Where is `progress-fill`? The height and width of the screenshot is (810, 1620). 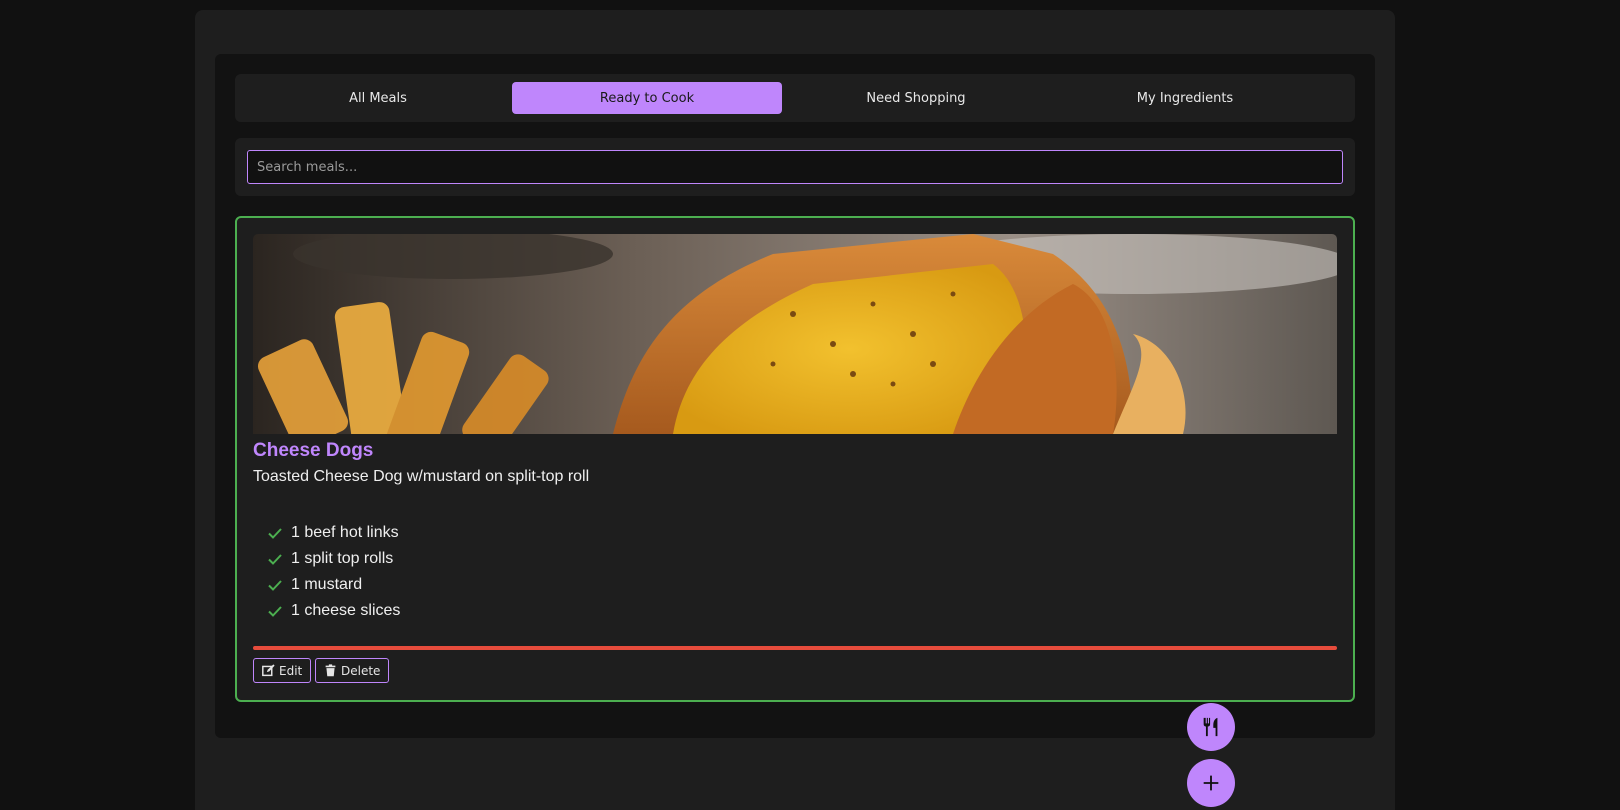
progress-fill is located at coordinates (795, 648).